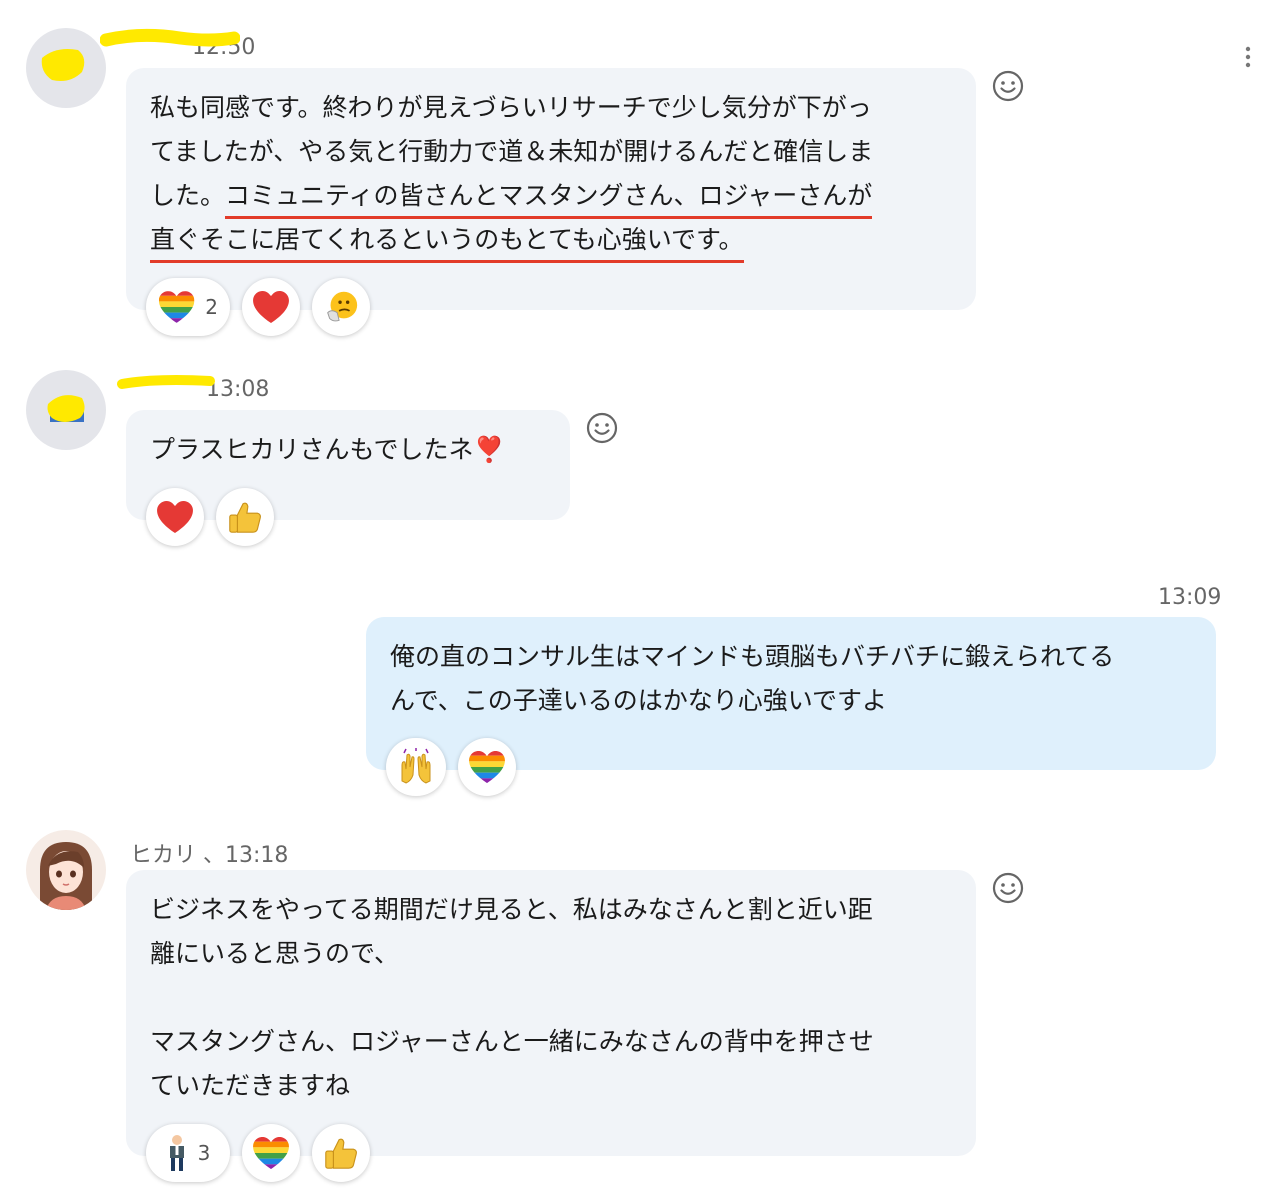 The width and height of the screenshot is (1270, 1200). Describe the element at coordinates (66, 876) in the screenshot. I see `avatar-illustration-icon` at that location.